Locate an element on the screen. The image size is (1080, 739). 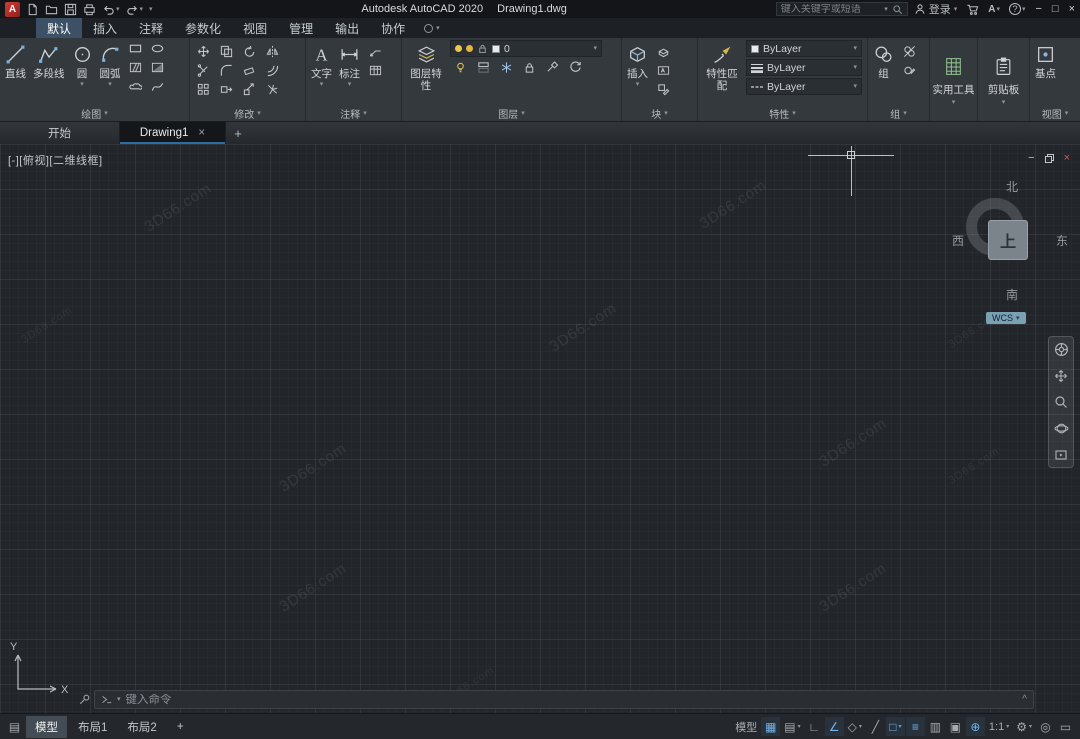
isolate-objects-button: ◎ is located at coordinates (1045, 726).